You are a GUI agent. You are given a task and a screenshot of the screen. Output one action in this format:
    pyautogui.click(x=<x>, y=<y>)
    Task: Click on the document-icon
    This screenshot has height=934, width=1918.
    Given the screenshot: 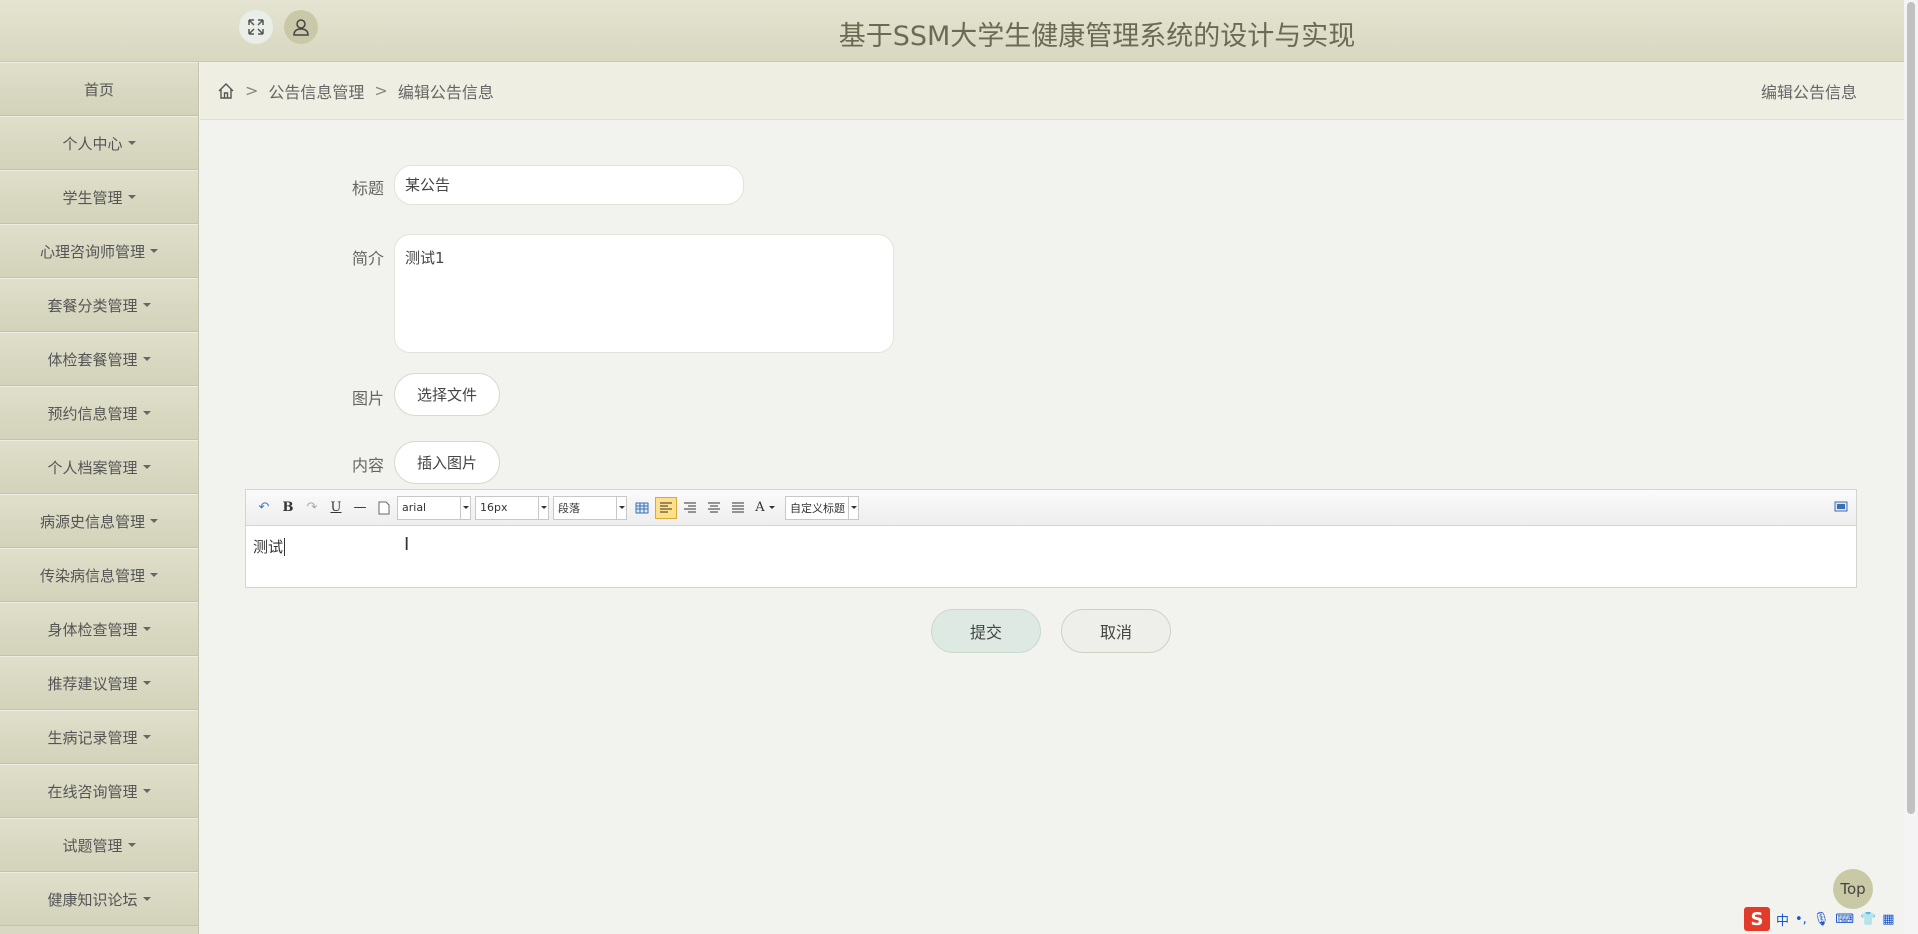 What is the action you would take?
    pyautogui.click(x=384, y=507)
    